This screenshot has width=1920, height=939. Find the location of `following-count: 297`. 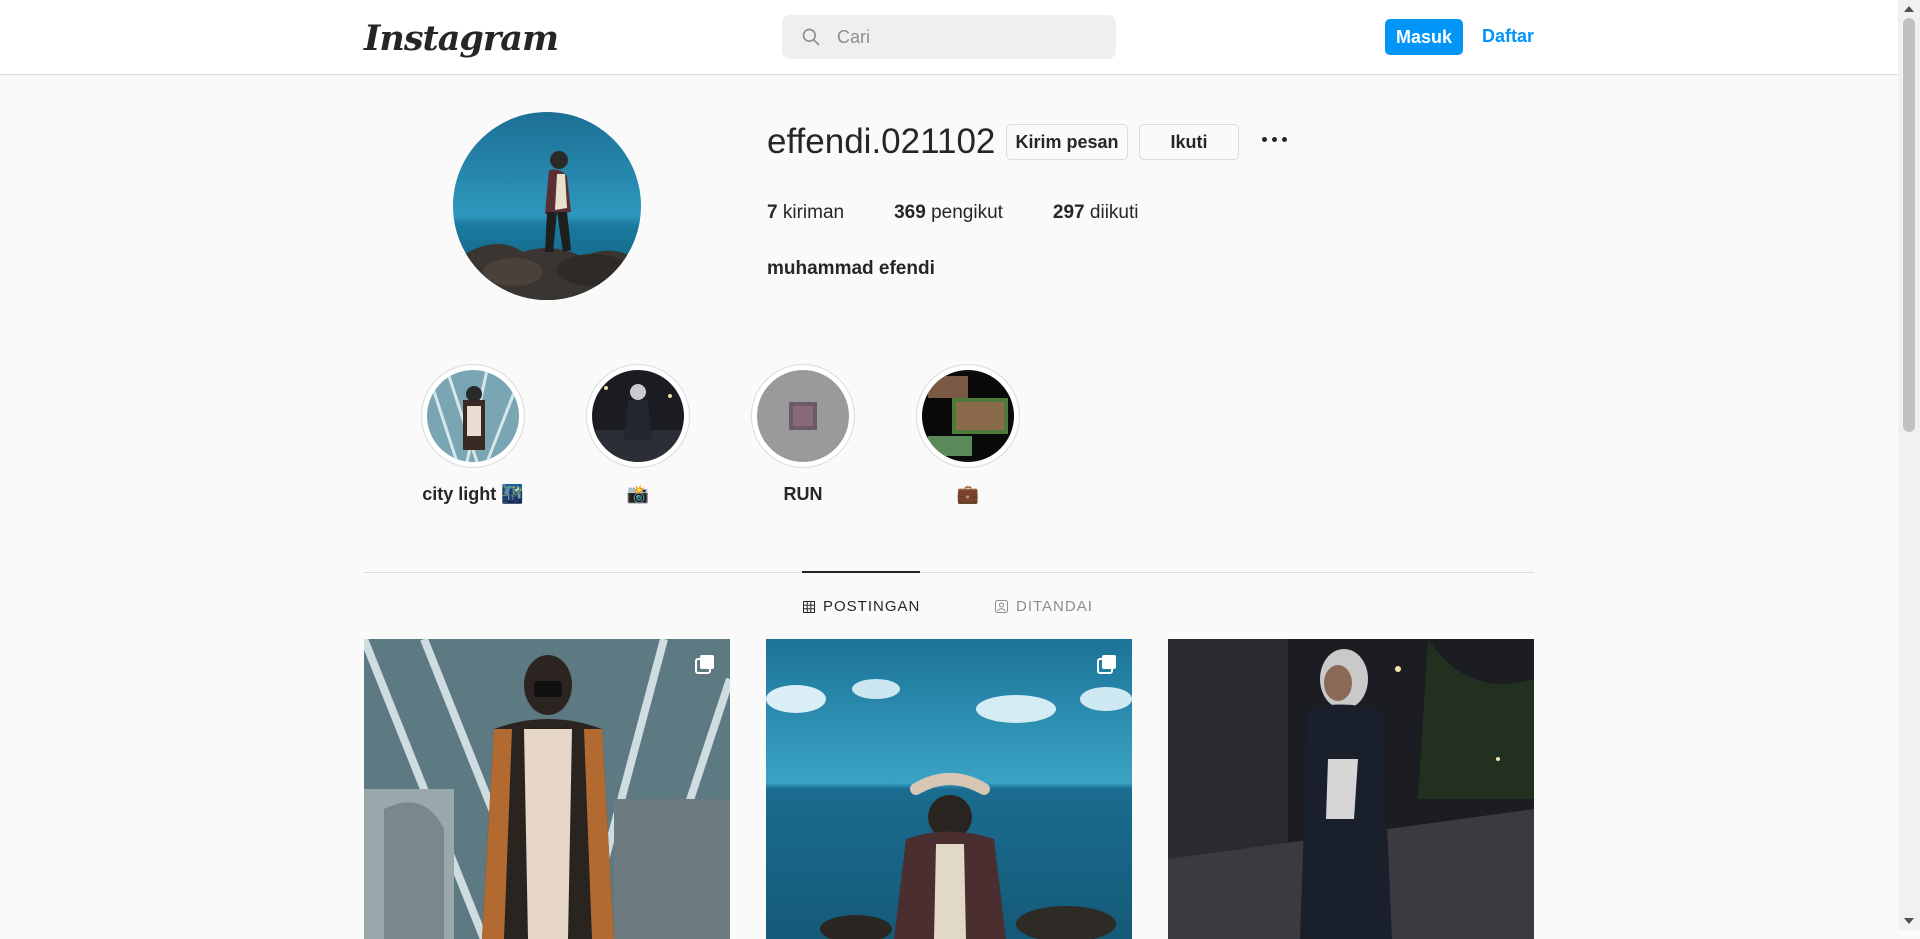

following-count: 297 is located at coordinates (1068, 212).